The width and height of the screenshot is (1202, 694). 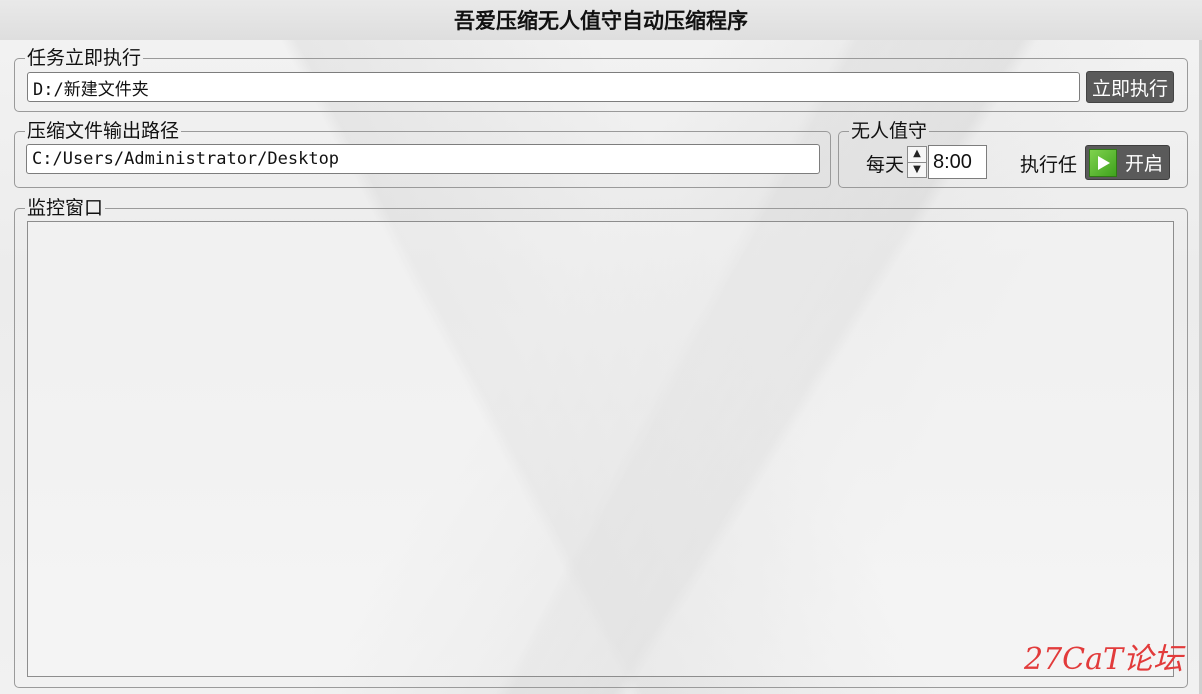 What do you see at coordinates (917, 154) in the screenshot?
I see `spinner-up-icon: ▲` at bounding box center [917, 154].